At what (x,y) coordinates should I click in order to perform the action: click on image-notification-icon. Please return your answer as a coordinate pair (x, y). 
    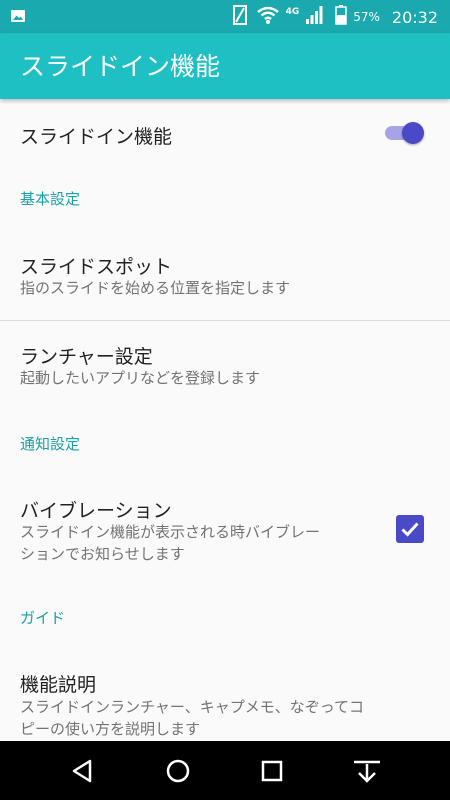
    Looking at the image, I should click on (18, 18).